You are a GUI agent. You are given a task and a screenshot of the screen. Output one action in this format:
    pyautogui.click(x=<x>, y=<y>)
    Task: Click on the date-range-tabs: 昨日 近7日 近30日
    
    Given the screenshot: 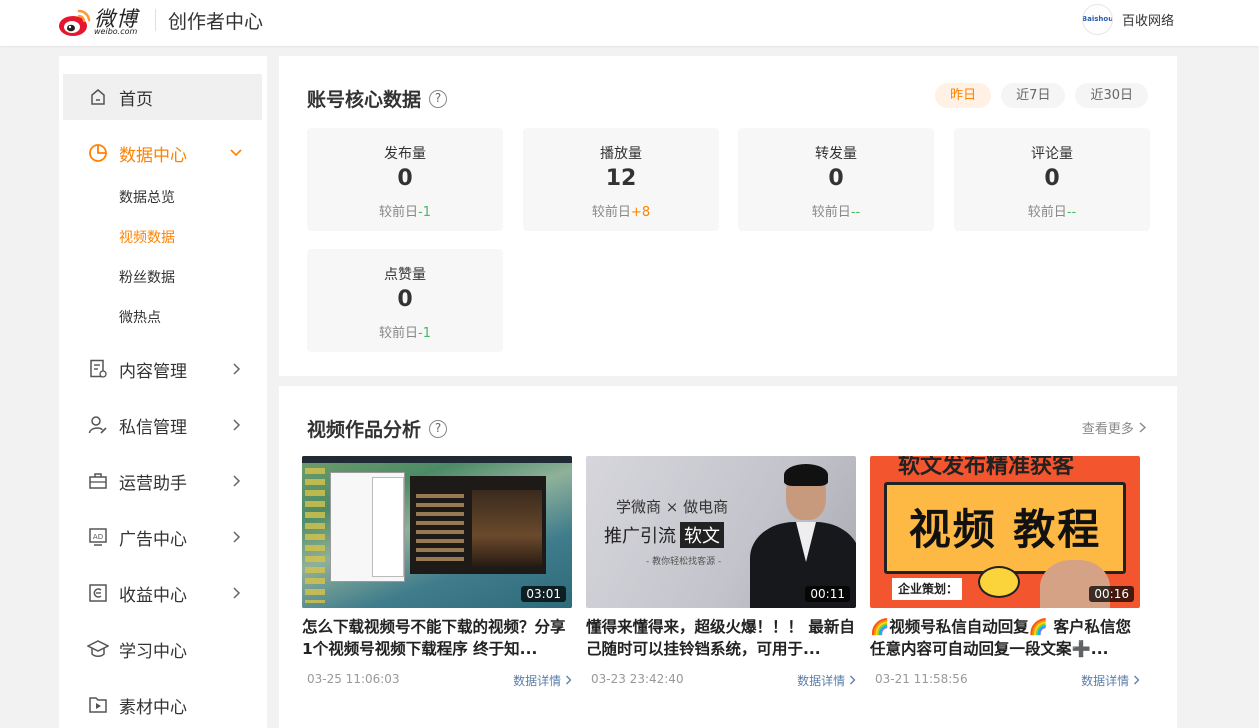 What is the action you would take?
    pyautogui.click(x=1036, y=95)
    